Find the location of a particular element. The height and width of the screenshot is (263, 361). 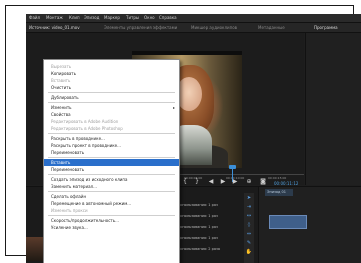

ripple-edit-icon: ↔ is located at coordinates (249, 216).